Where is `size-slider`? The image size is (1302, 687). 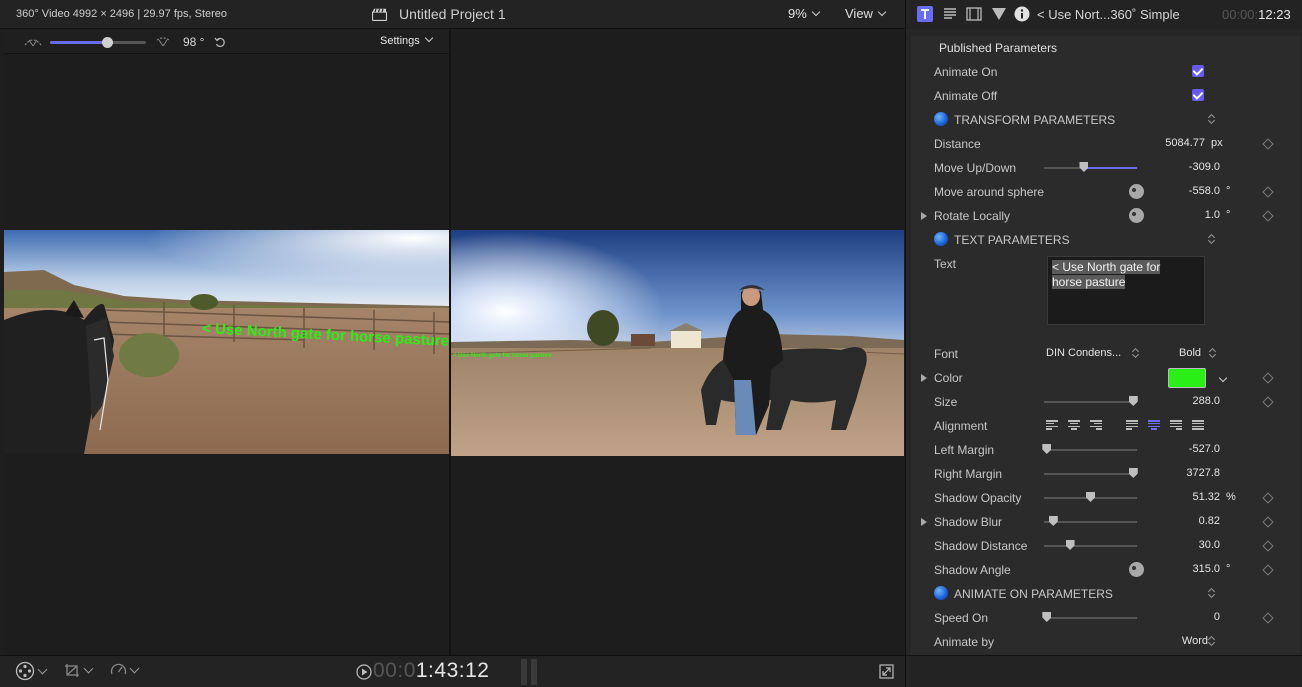
size-slider is located at coordinates (1091, 401).